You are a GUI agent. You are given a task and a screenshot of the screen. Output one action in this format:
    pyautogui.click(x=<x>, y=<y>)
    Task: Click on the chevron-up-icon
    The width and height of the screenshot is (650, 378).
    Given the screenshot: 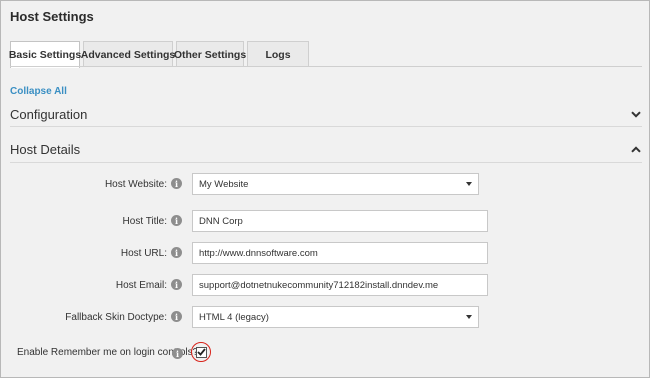 What is the action you would take?
    pyautogui.click(x=636, y=149)
    